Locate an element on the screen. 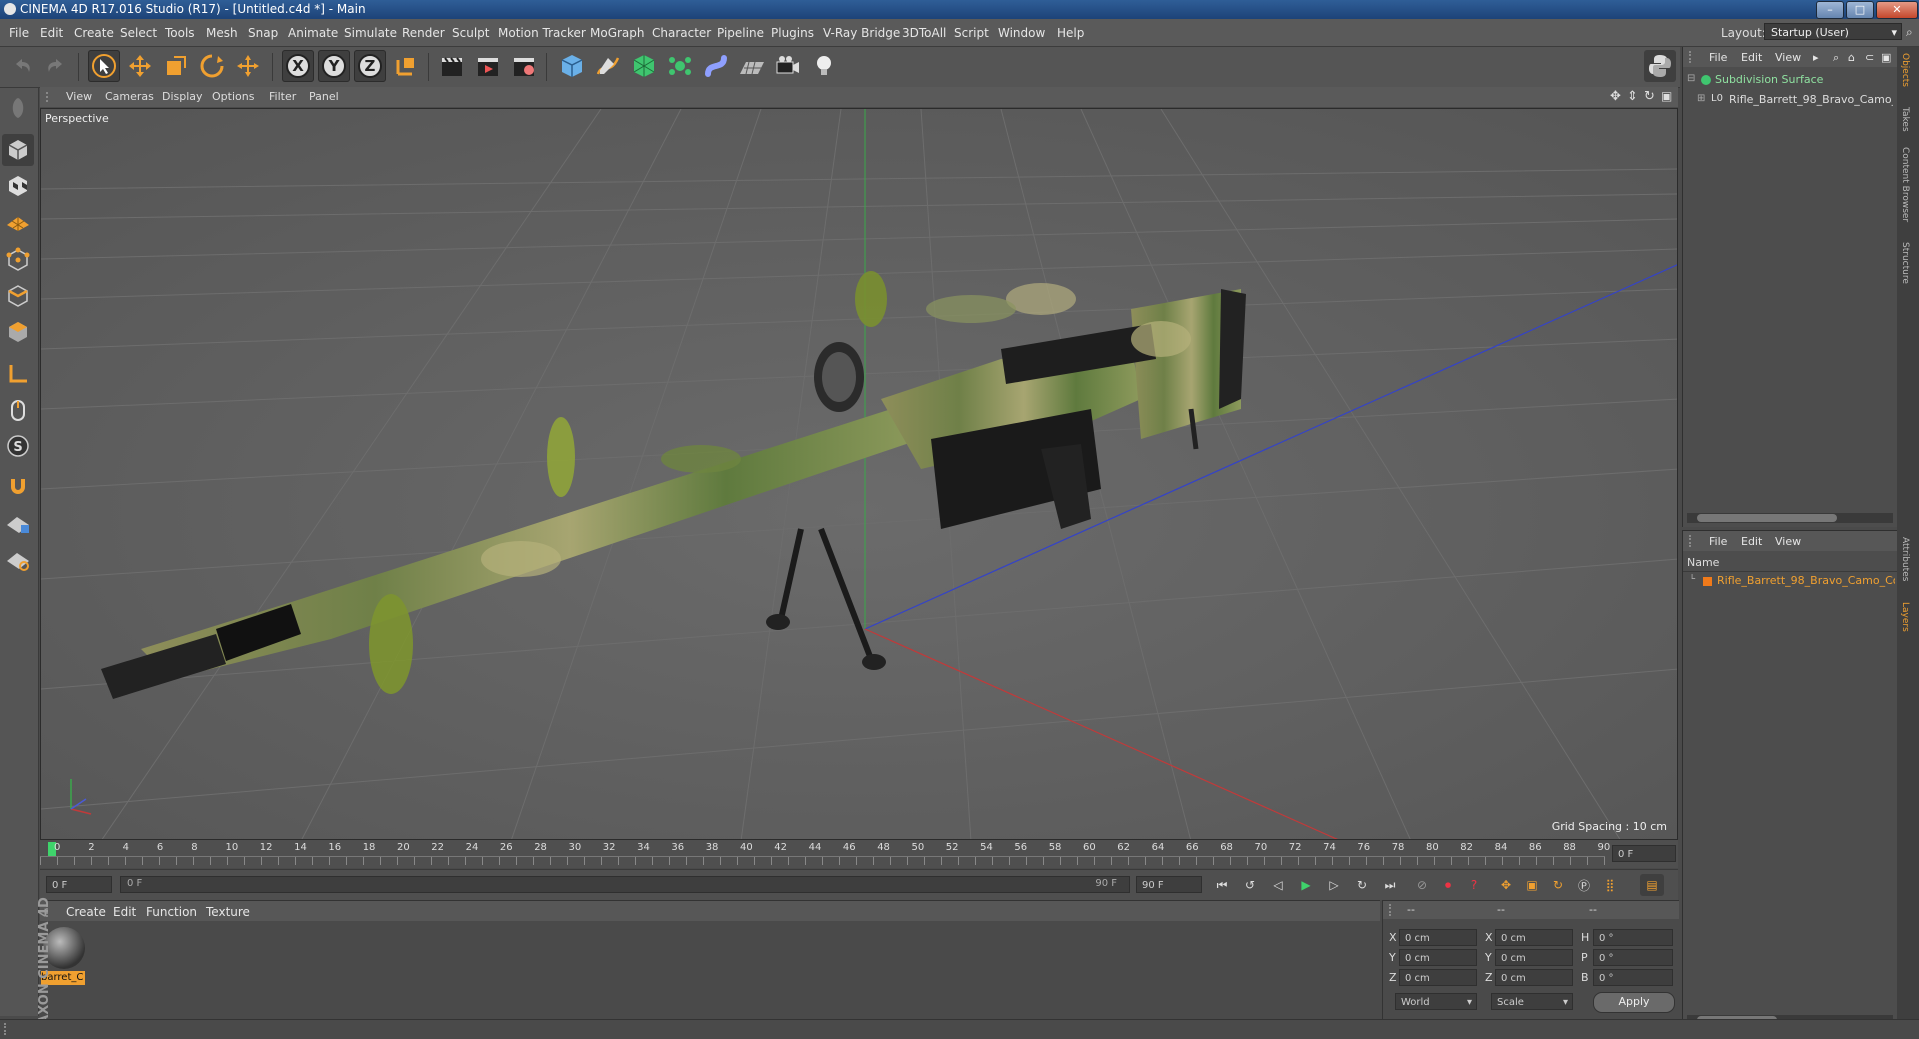 Image resolution: width=1919 pixels, height=1039 pixels. workplane-mode-button is located at coordinates (18, 222).